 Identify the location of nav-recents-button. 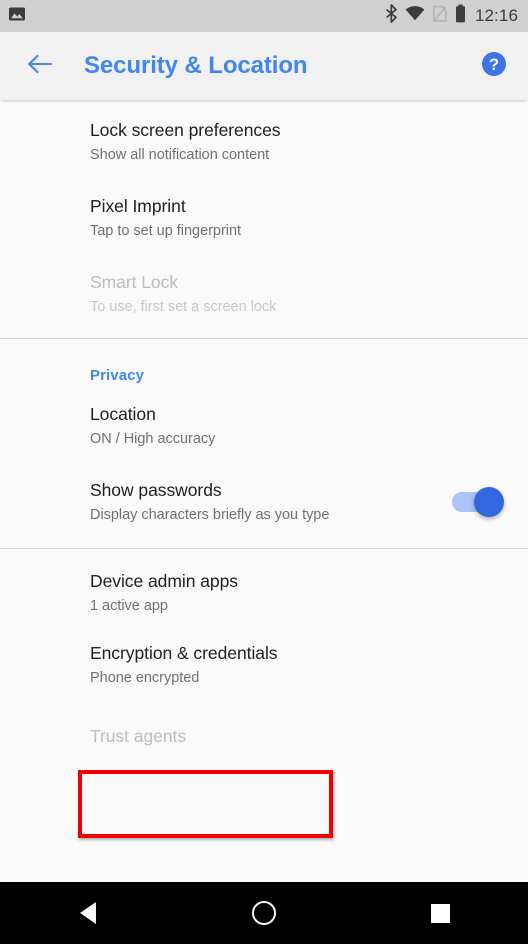
(440, 913).